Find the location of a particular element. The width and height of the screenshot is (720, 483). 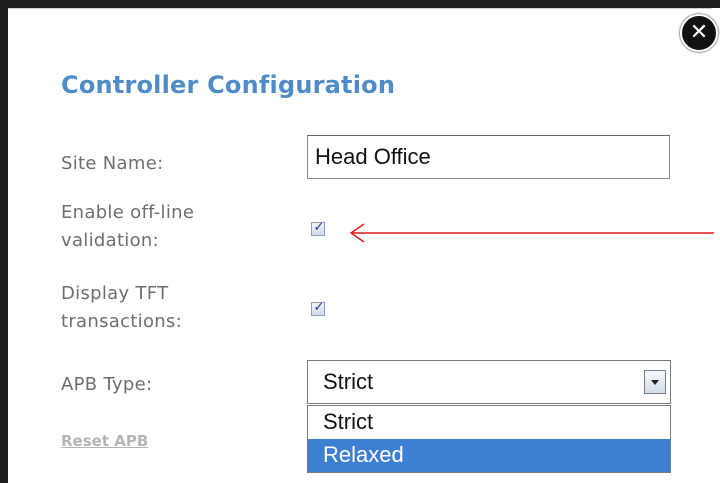

apb-option-relaxed: Relaxed is located at coordinates (489, 455).